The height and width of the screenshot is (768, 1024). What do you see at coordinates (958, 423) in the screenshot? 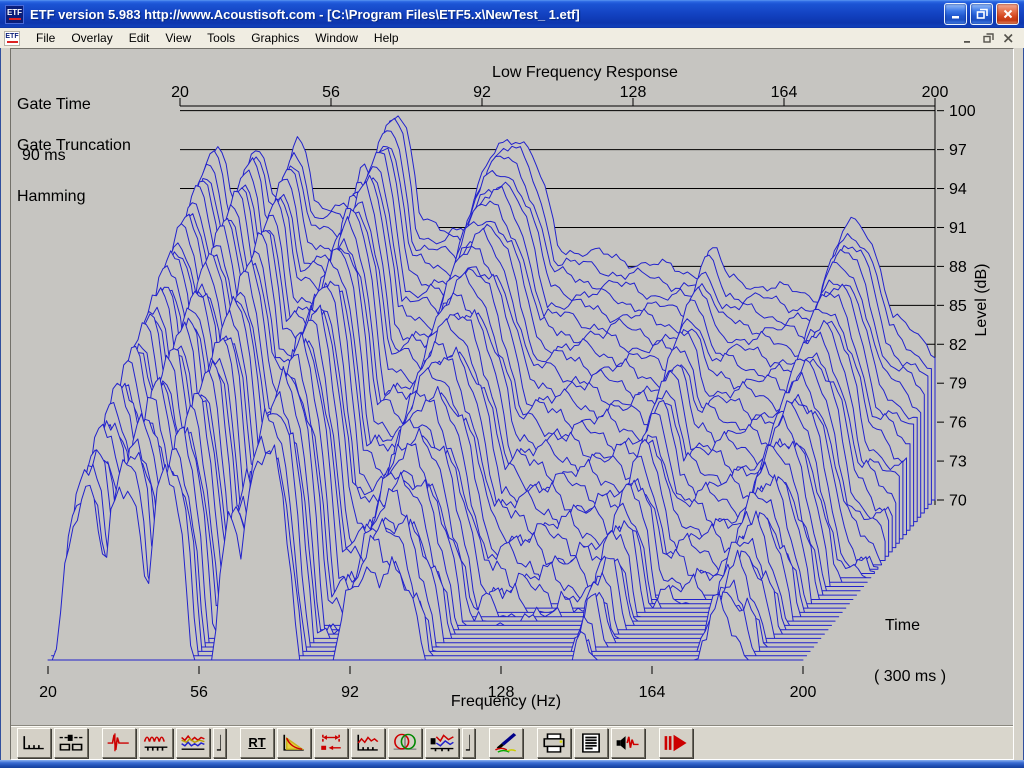
I see `y-axis-tick: 76` at bounding box center [958, 423].